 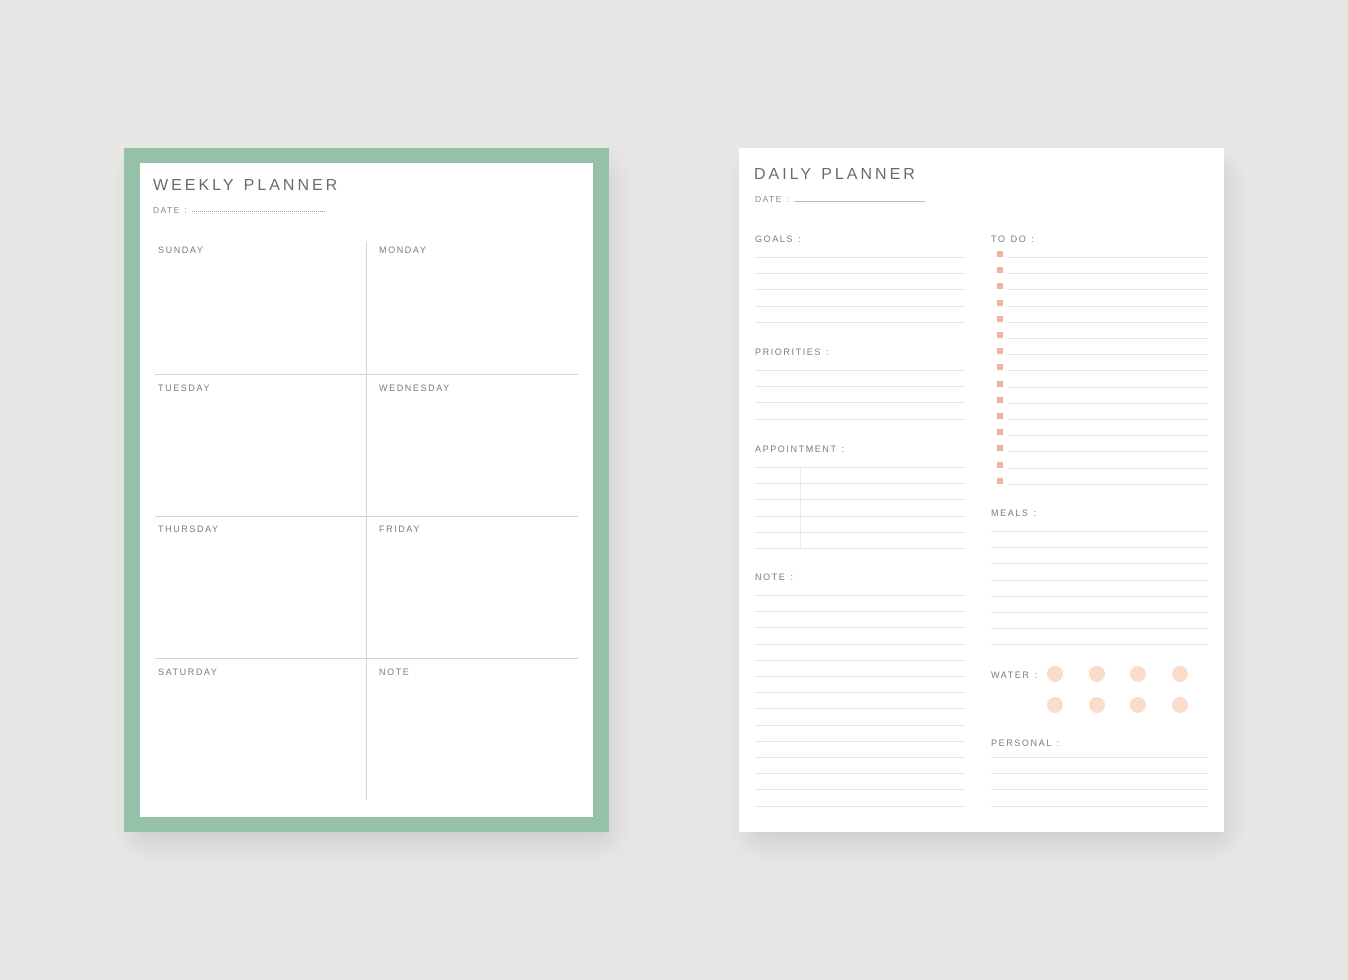 I want to click on day-label: TUESDAY, so click(x=185, y=388).